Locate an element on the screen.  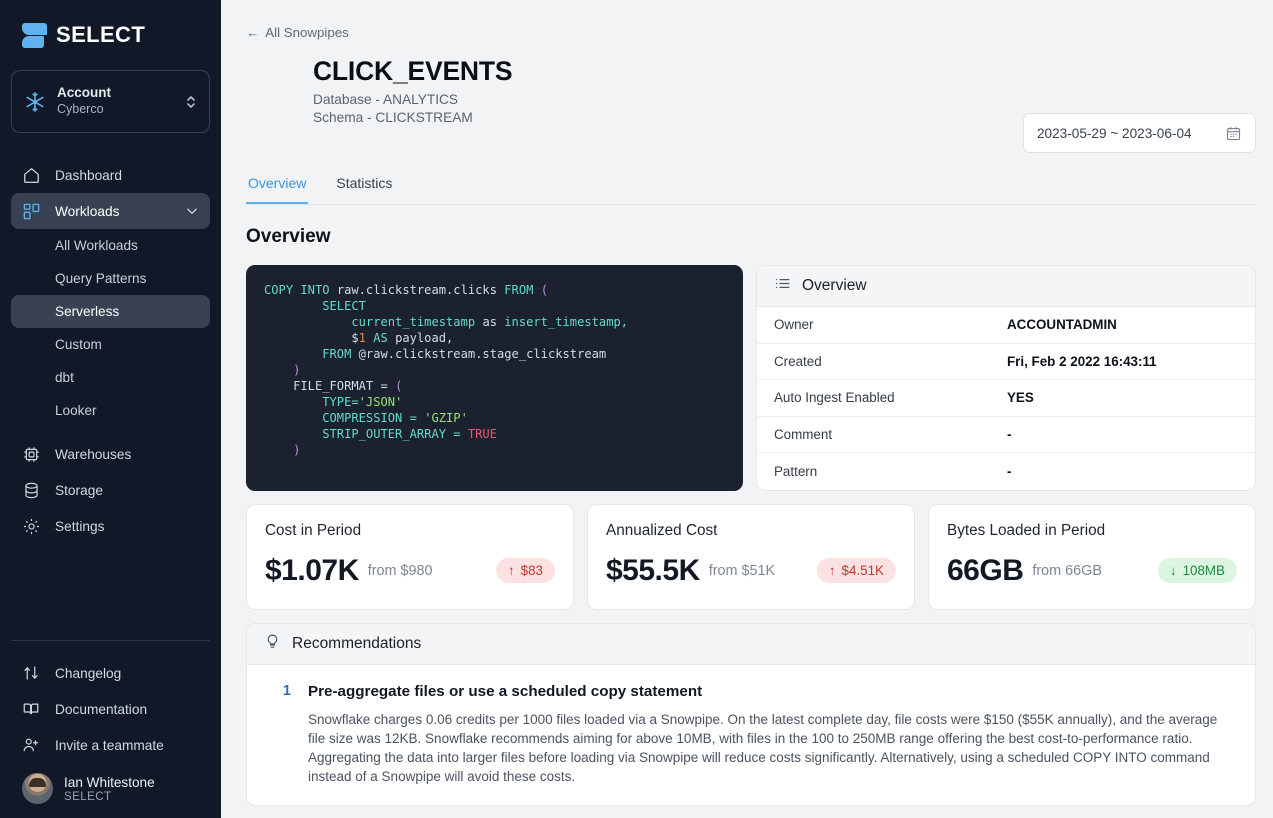
metric-previous: from 66GB is located at coordinates (1067, 570).